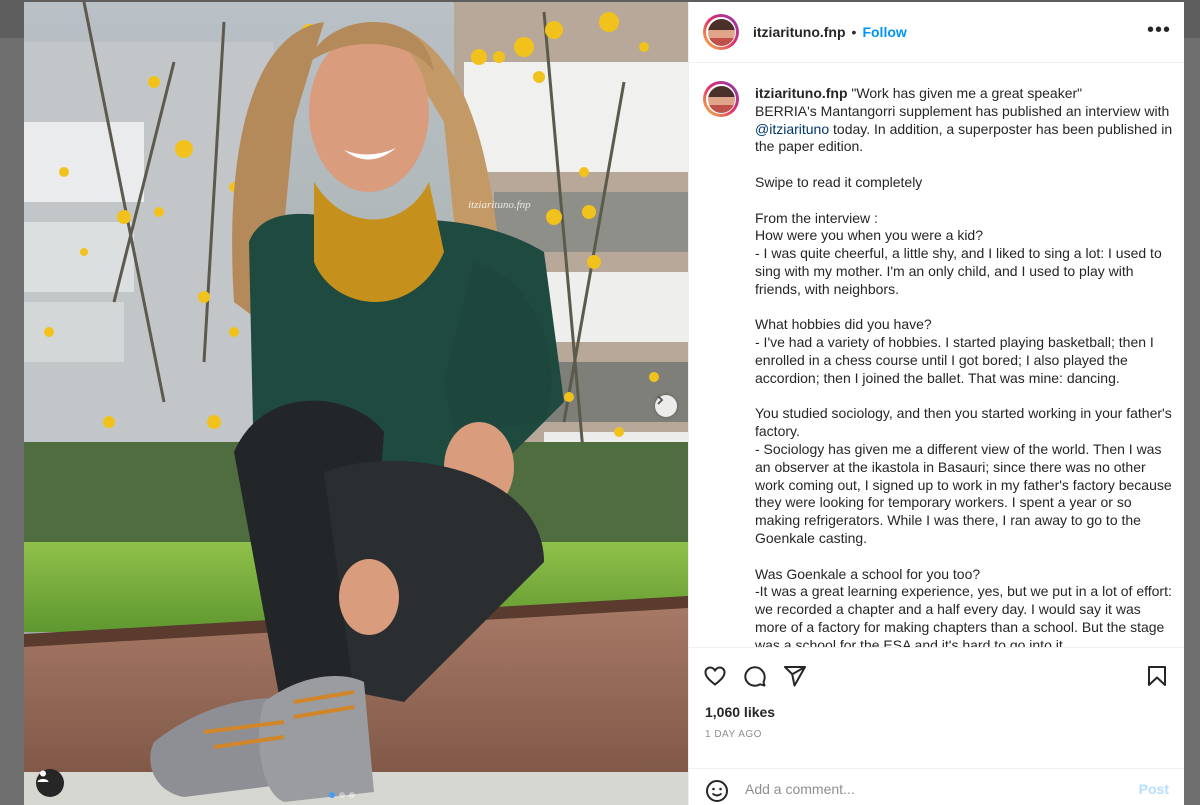 The image size is (1200, 805). What do you see at coordinates (733, 734) in the screenshot?
I see `post-timestamp: 1 DAY AGO` at bounding box center [733, 734].